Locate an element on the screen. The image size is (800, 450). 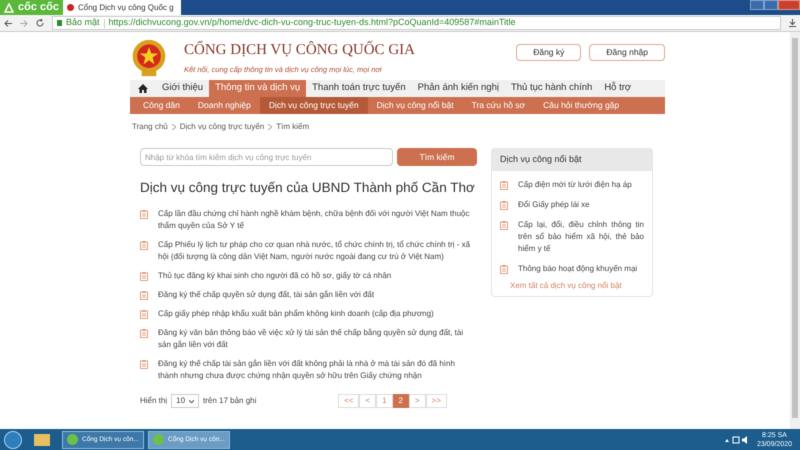
url-text: https://dichvucong.gov.vn/p/home/dvc-dich-vu-cong-truc-tuyen-ds.html?pCoQuanId=409587#mainTitle is located at coordinates (312, 23).